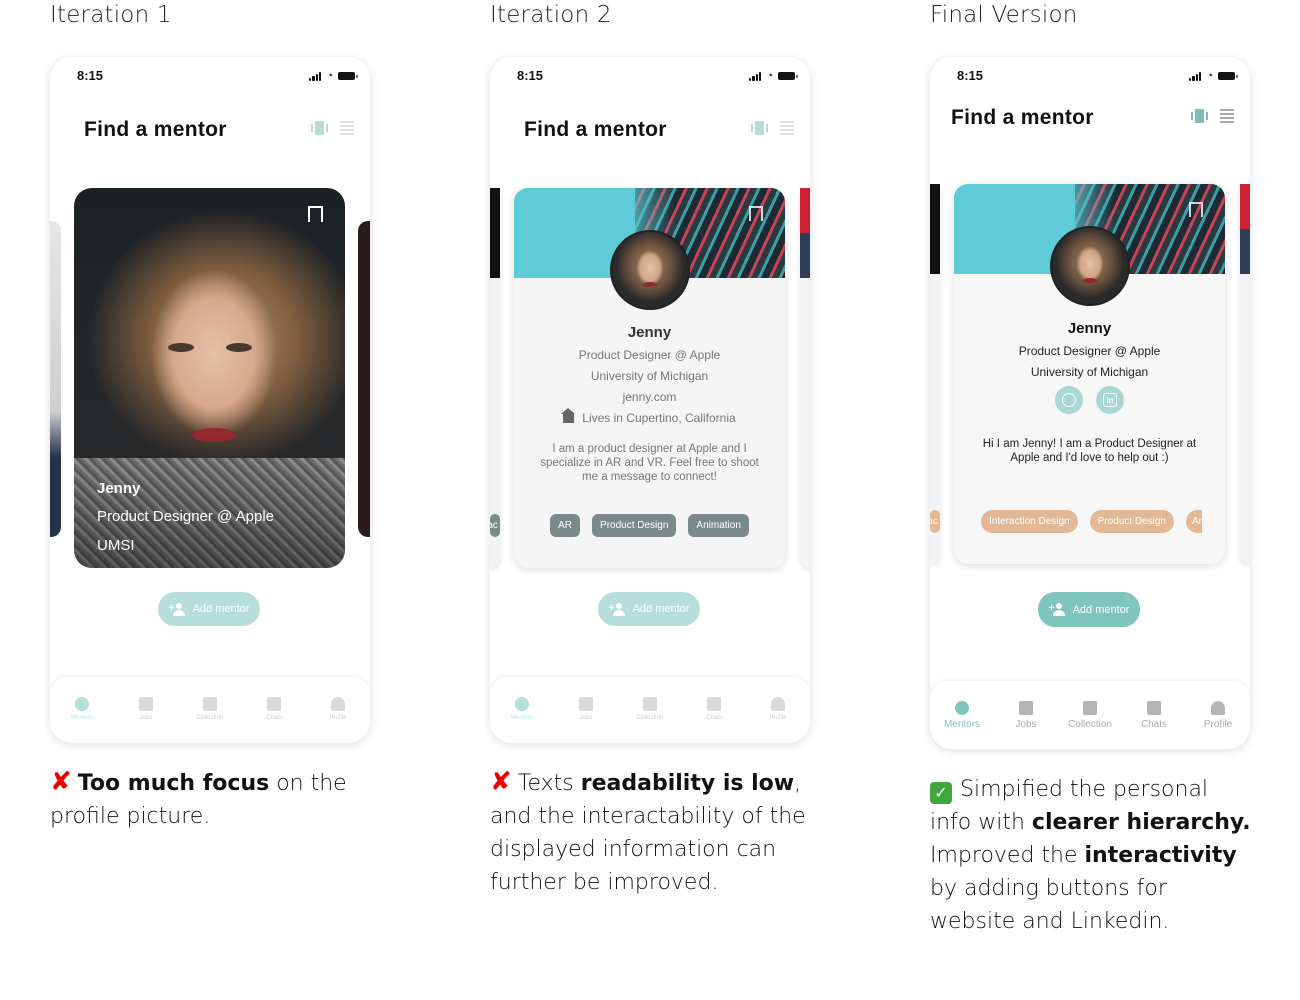 Image resolution: width=1300 pixels, height=1000 pixels. I want to click on caption-emphasis: clearer hierarchy., so click(1141, 822).